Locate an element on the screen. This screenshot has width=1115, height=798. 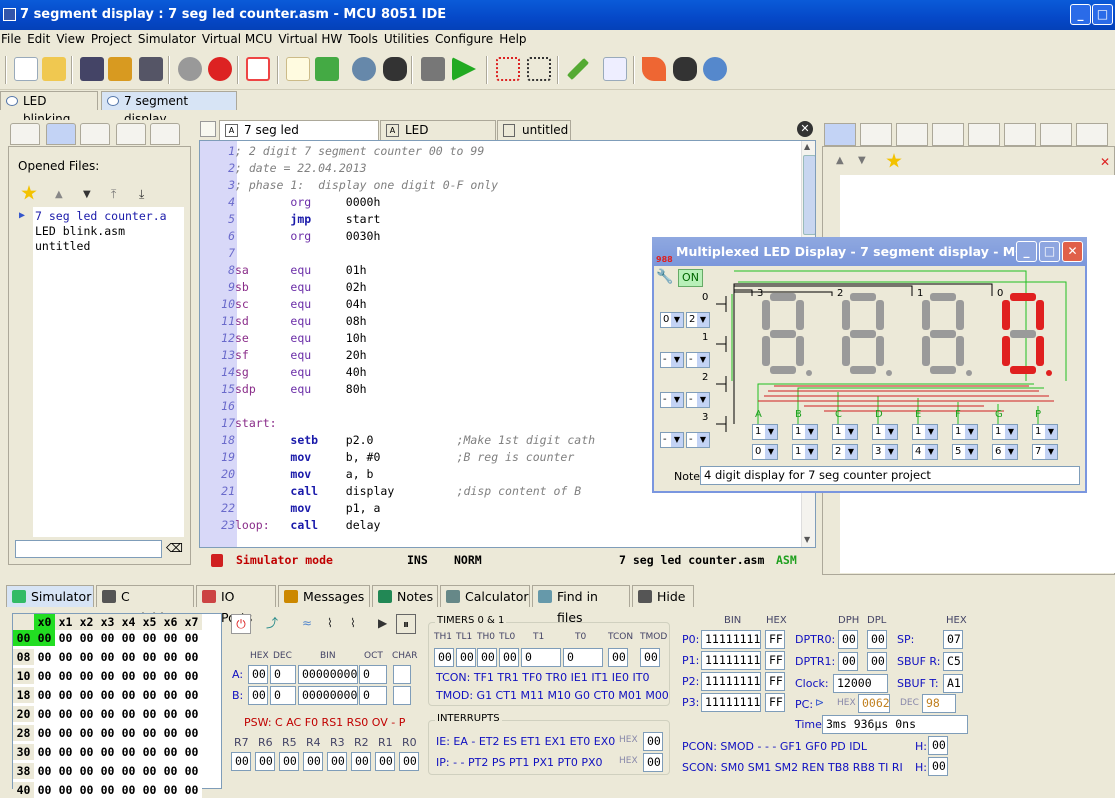
code-line: 12se equ 10h is located at coordinates (397, 338).